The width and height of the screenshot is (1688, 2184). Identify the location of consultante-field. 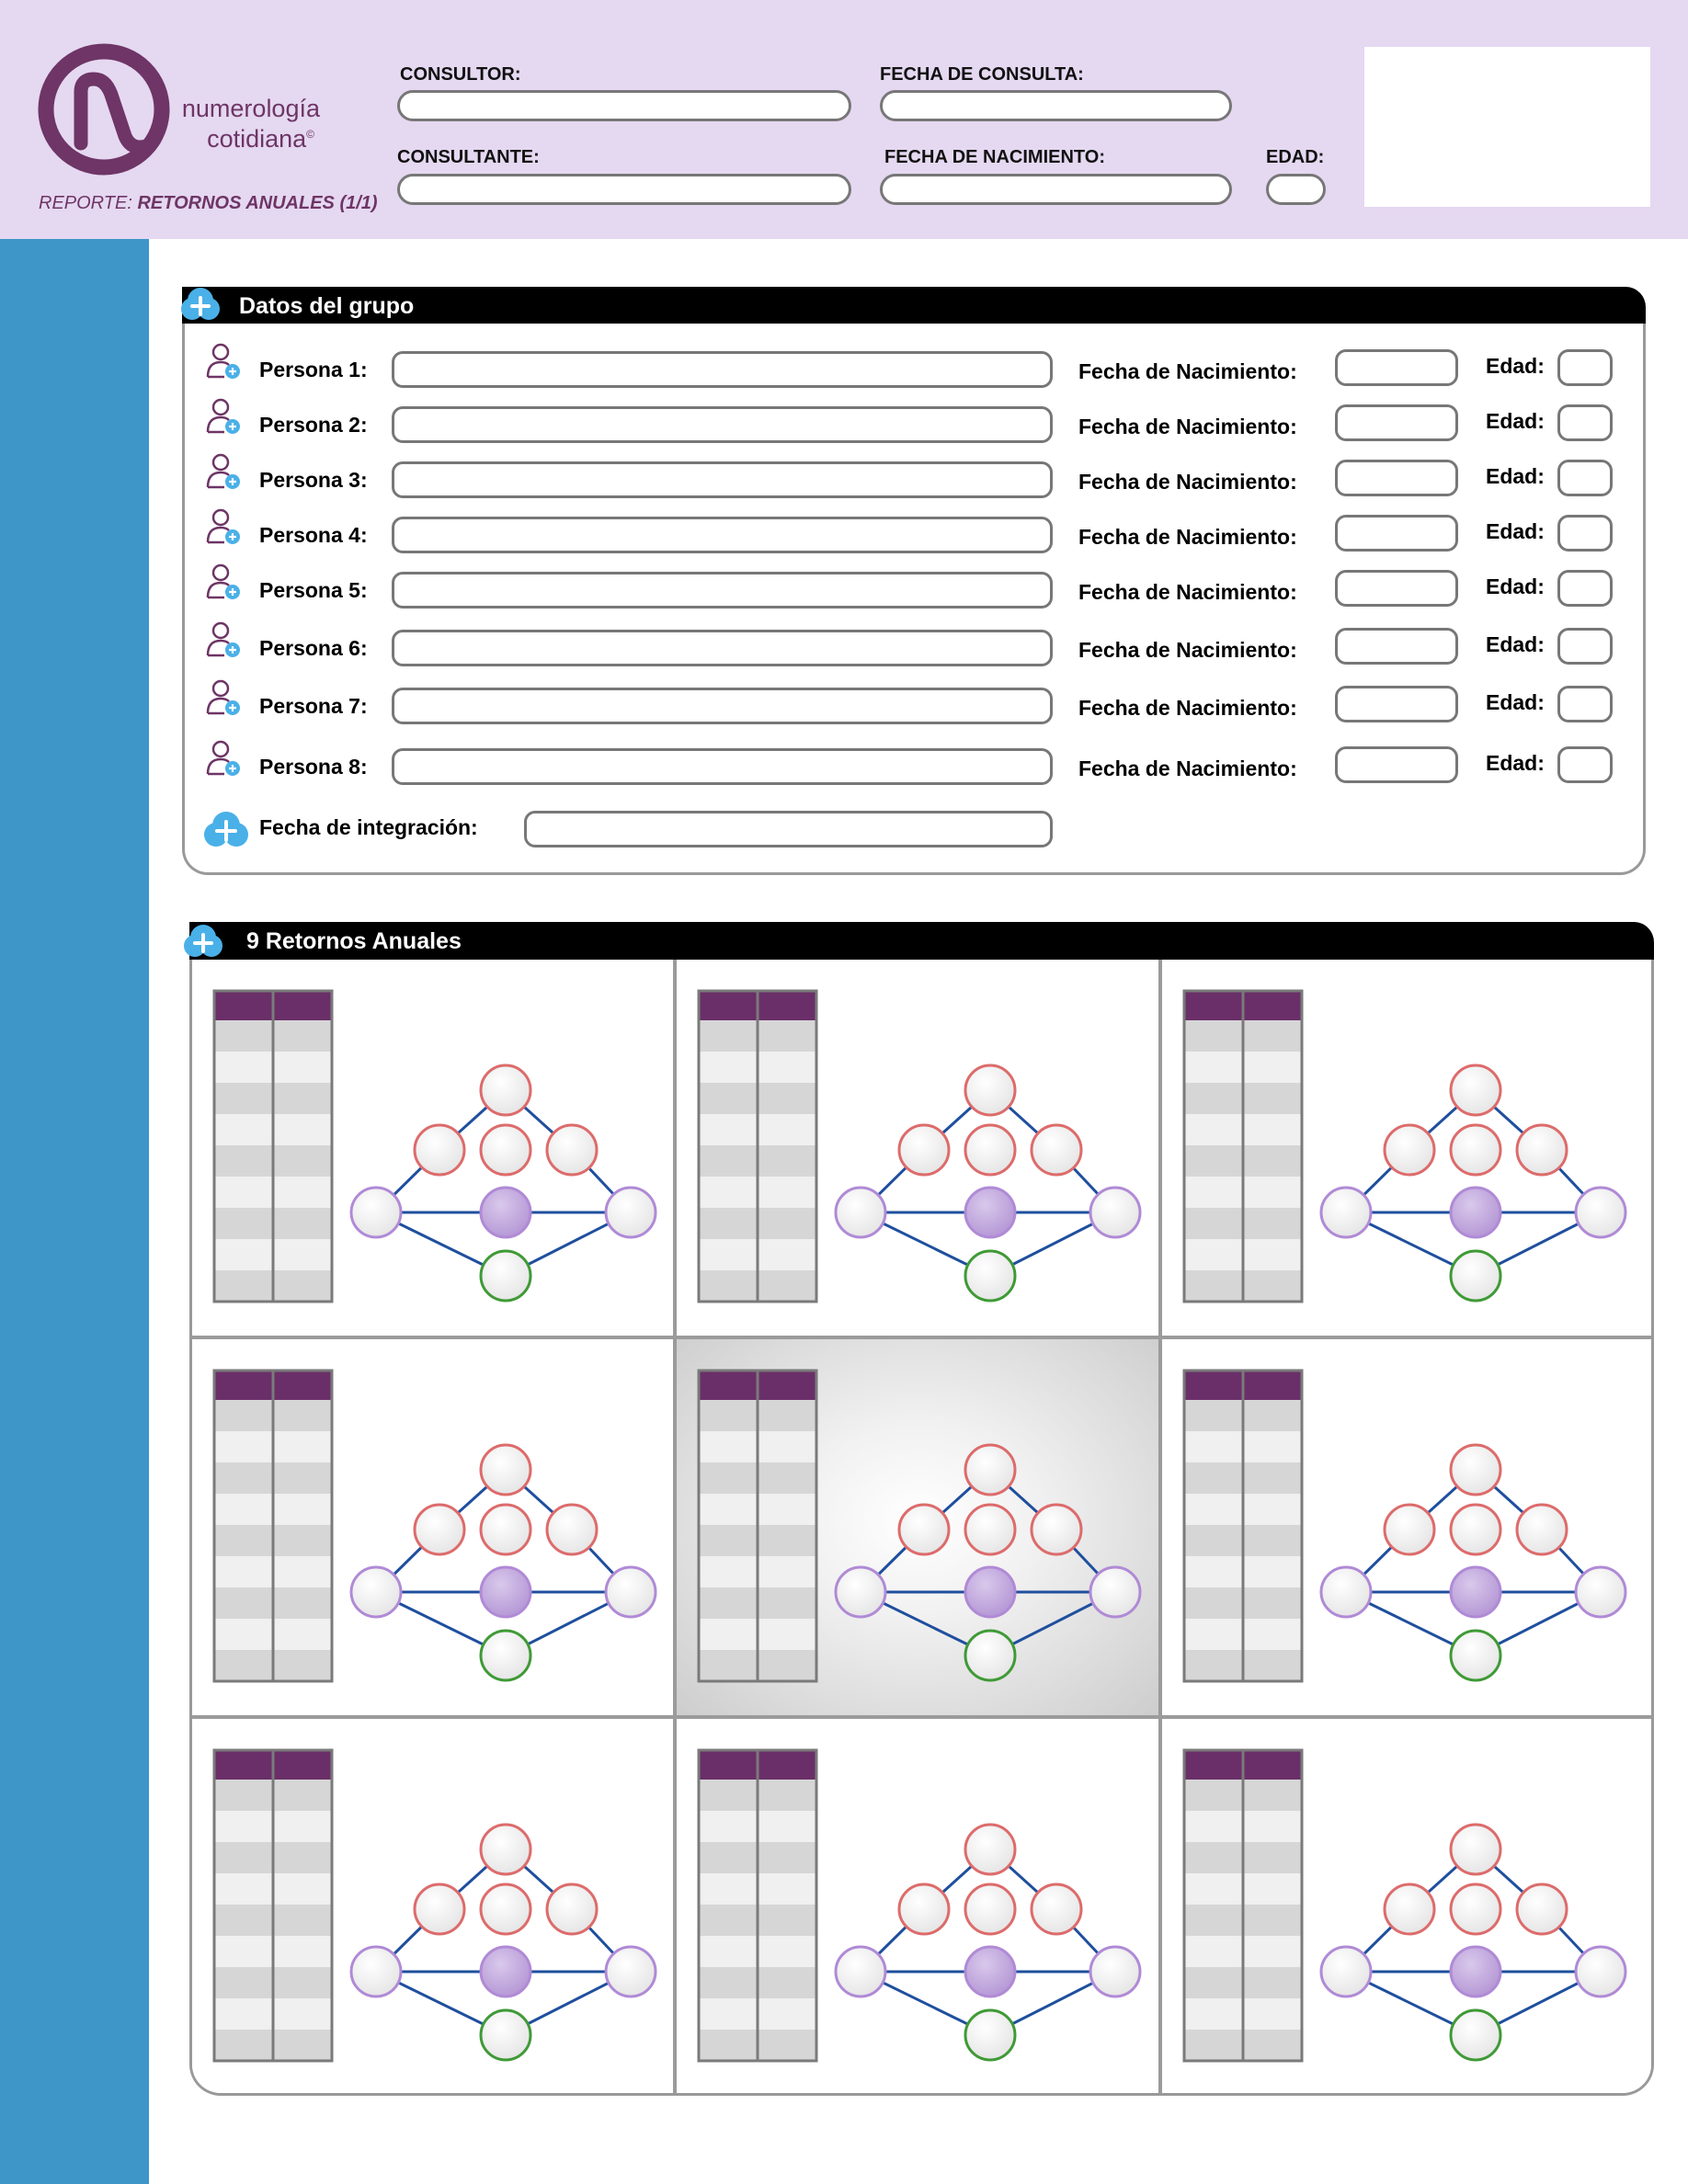
(624, 189).